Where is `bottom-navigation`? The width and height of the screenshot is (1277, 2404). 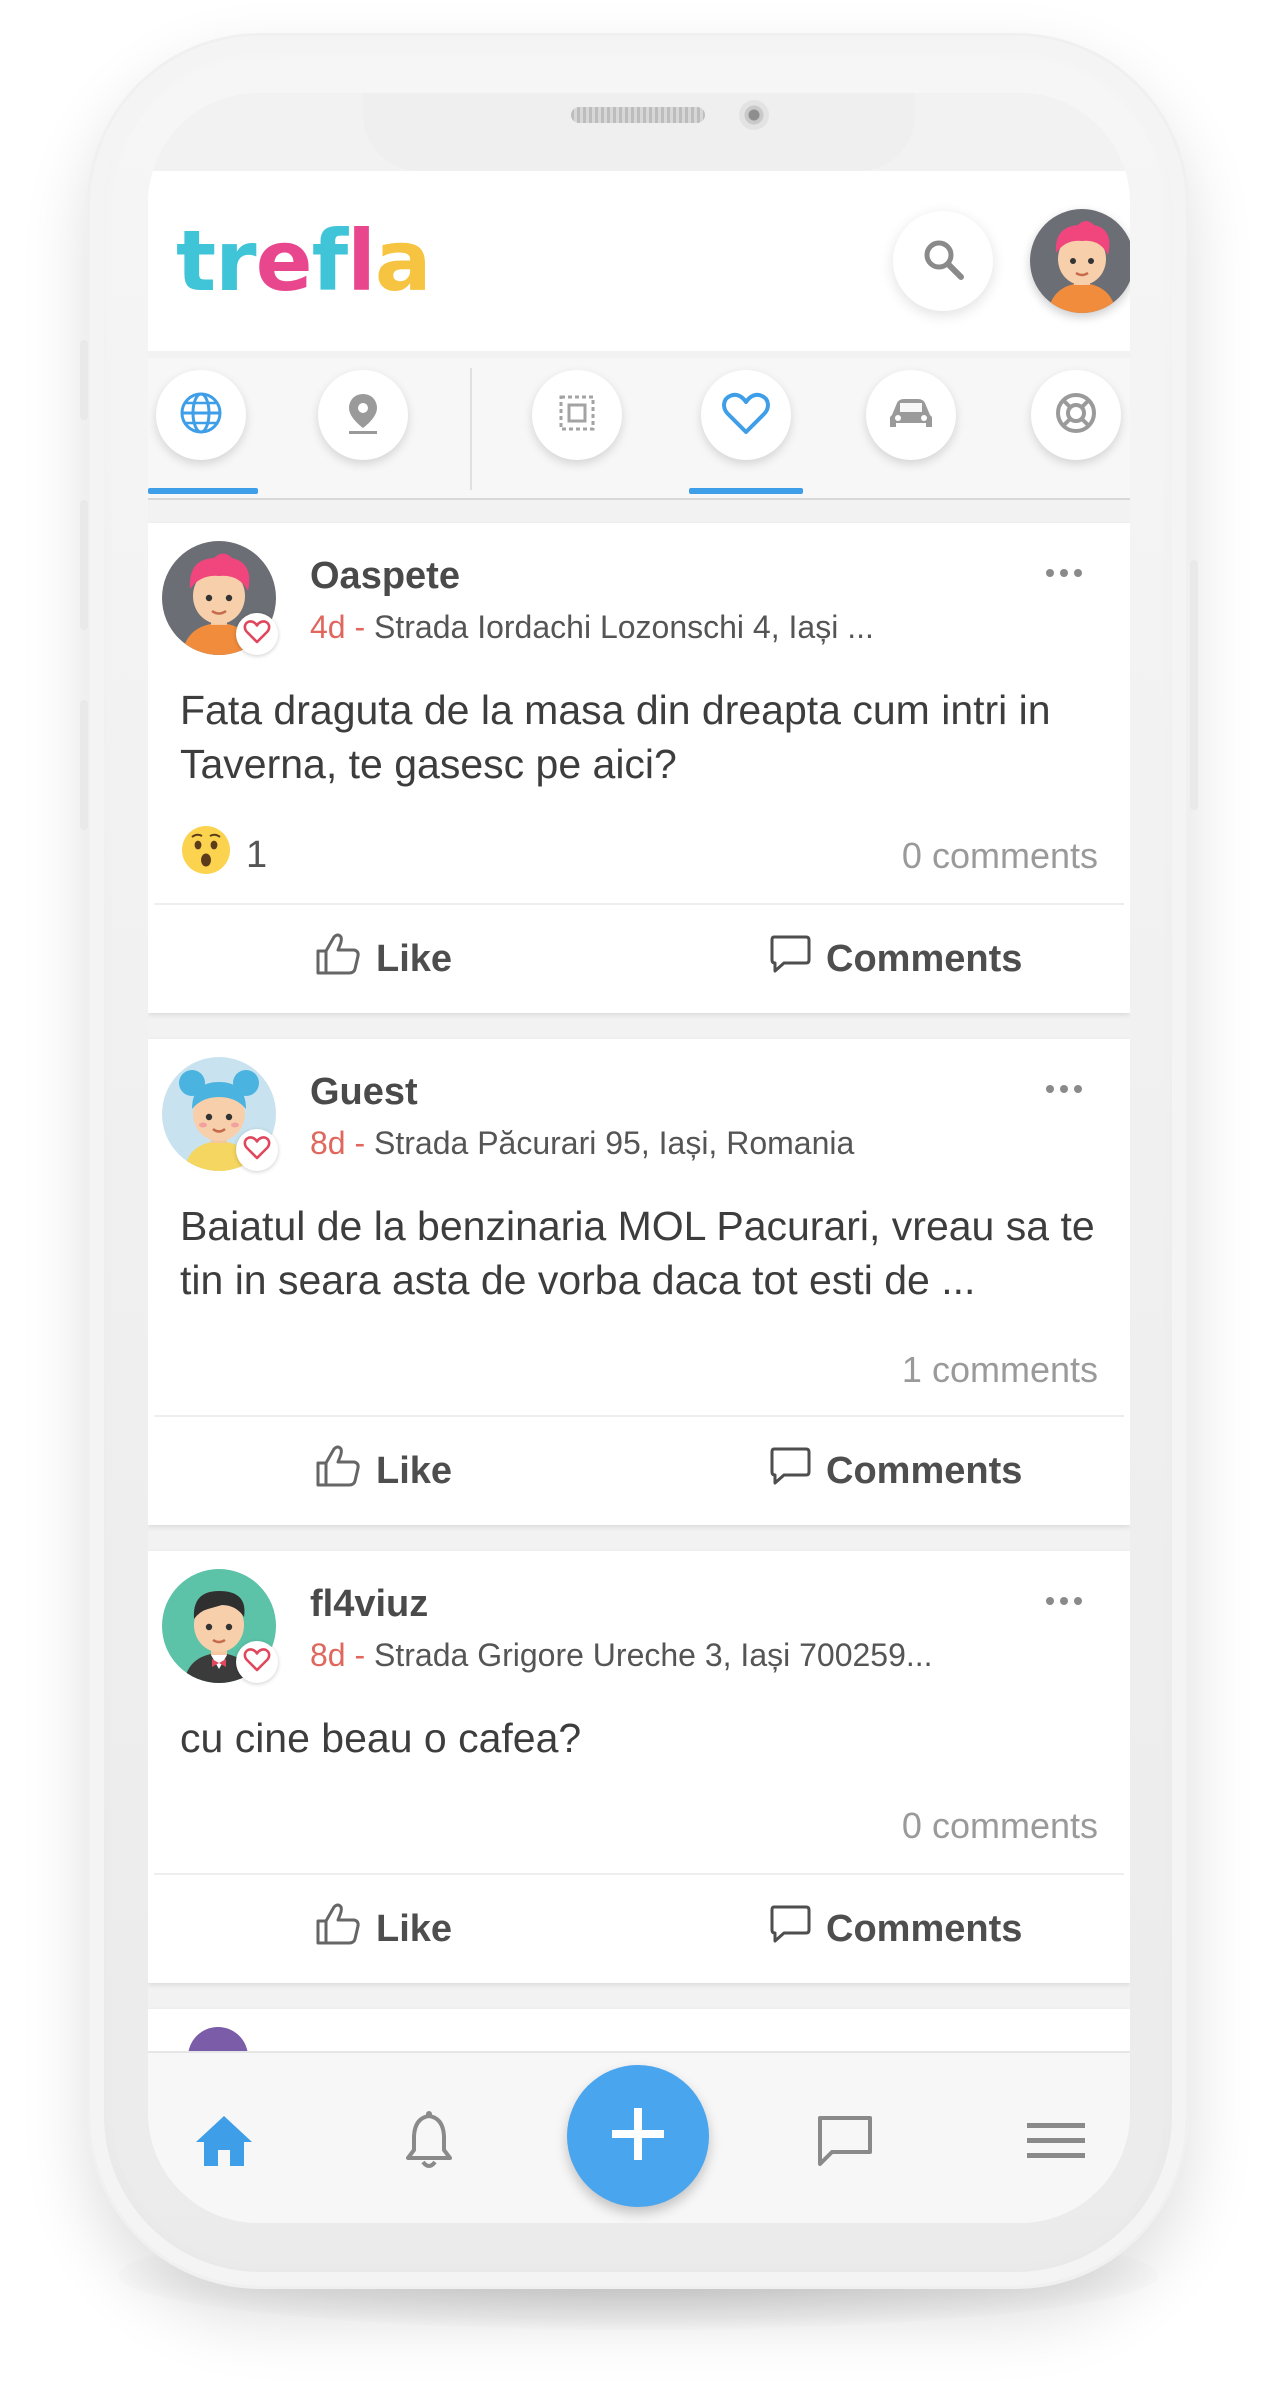
bottom-navigation is located at coordinates (639, 2137).